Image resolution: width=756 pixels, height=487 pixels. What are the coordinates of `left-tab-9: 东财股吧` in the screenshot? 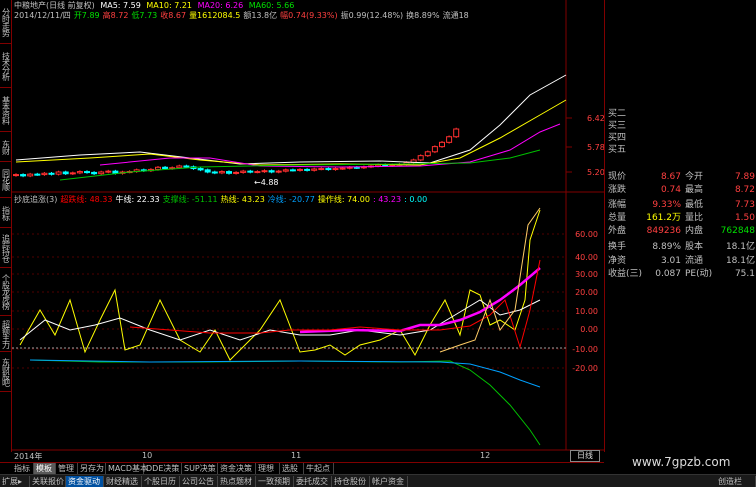 It's located at (6, 372).